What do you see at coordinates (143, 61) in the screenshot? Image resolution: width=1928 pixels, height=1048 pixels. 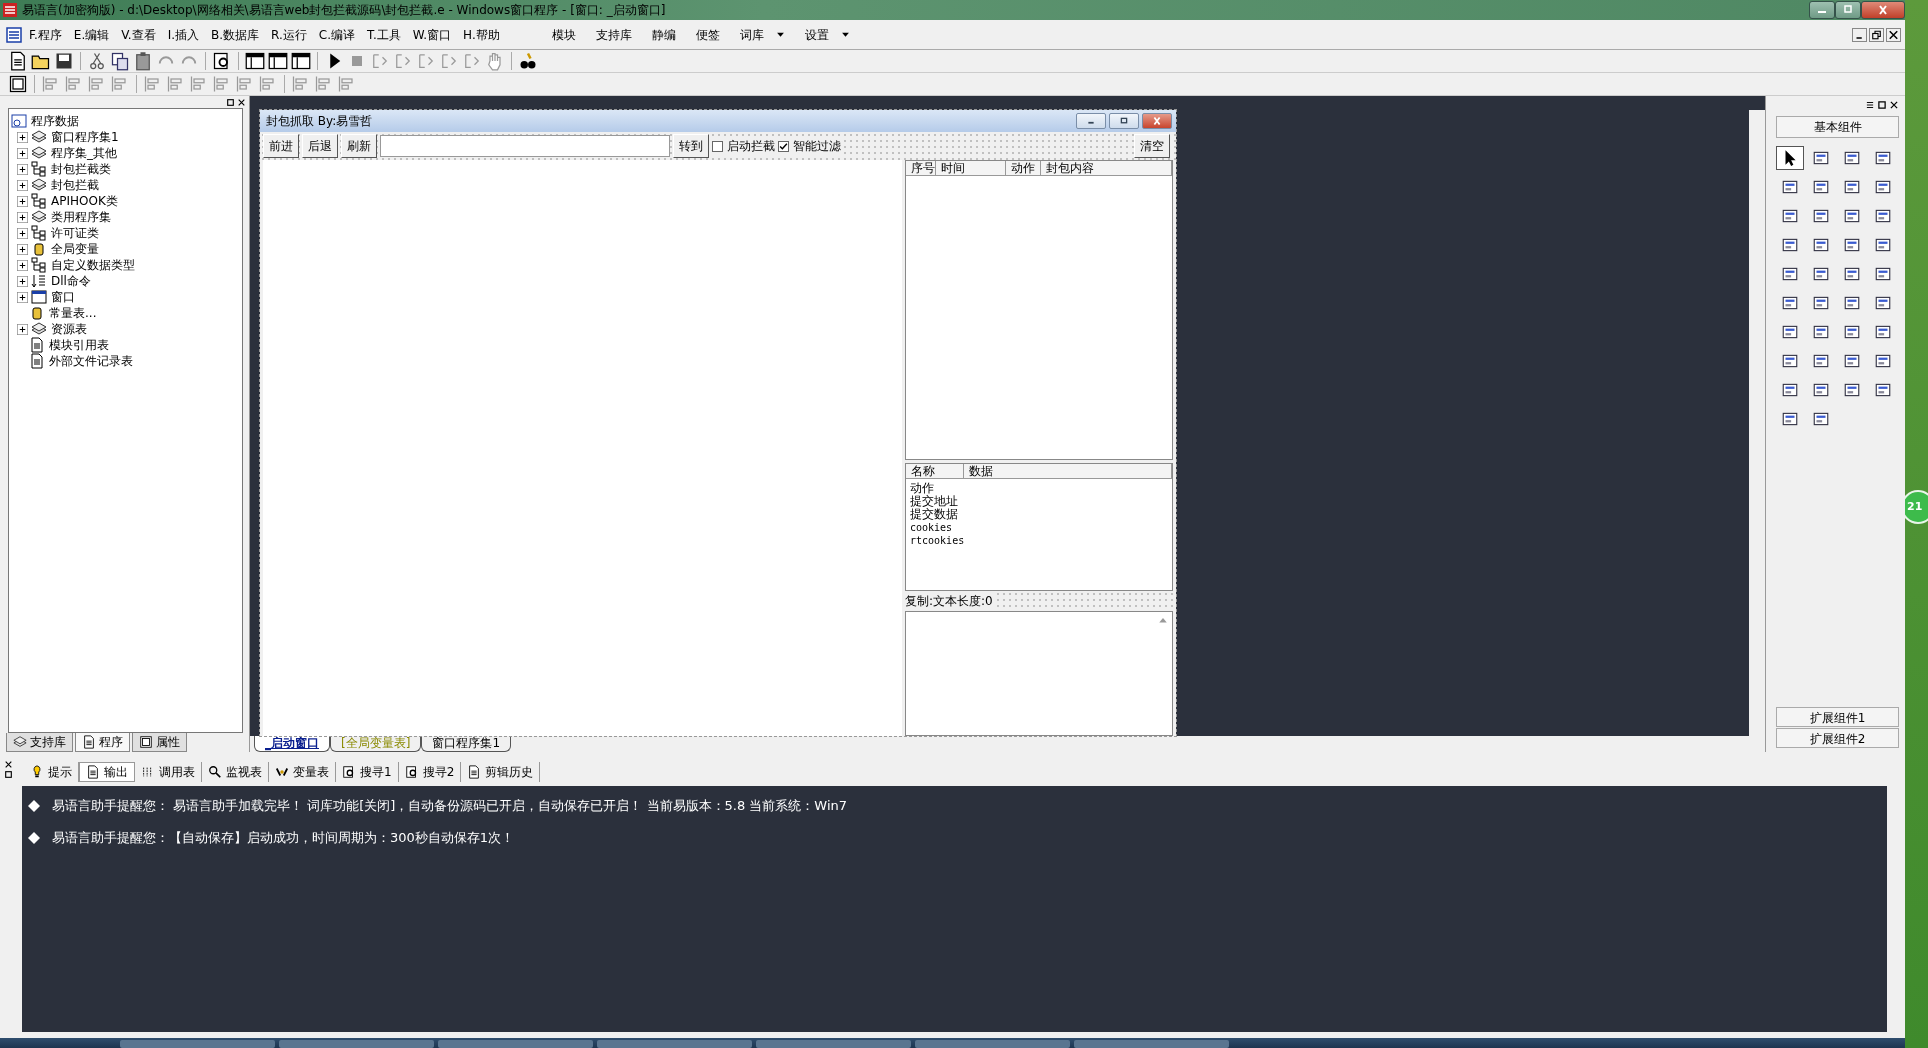 I see `paste-icon` at bounding box center [143, 61].